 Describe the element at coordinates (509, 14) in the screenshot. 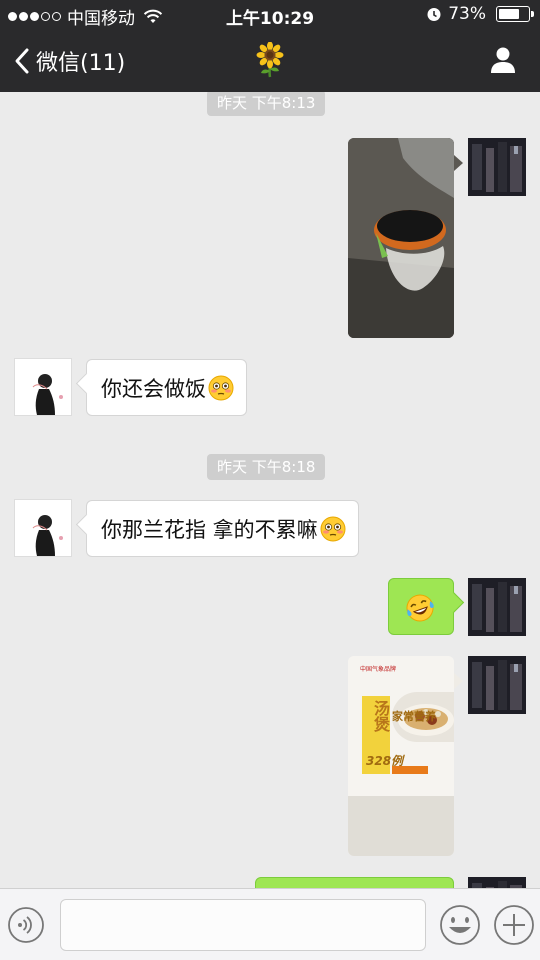

I see `battery-fill` at that location.